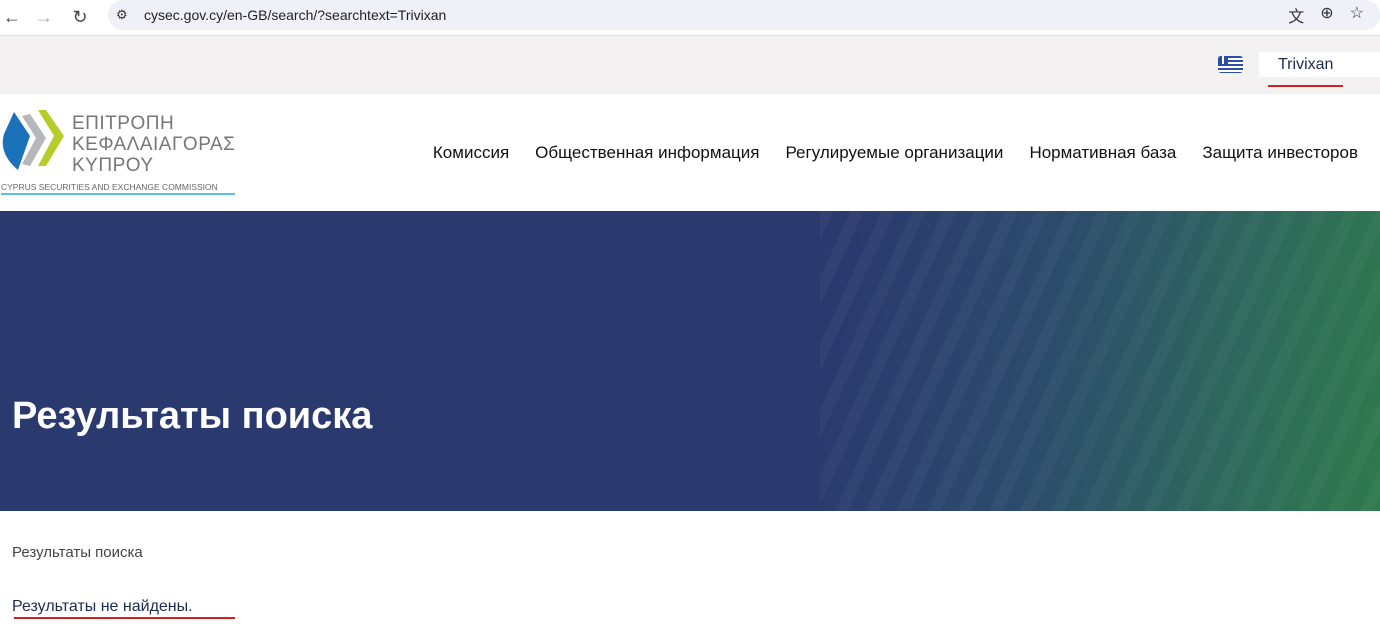  What do you see at coordinates (1357, 15) in the screenshot?
I see `star-icon: ☆` at bounding box center [1357, 15].